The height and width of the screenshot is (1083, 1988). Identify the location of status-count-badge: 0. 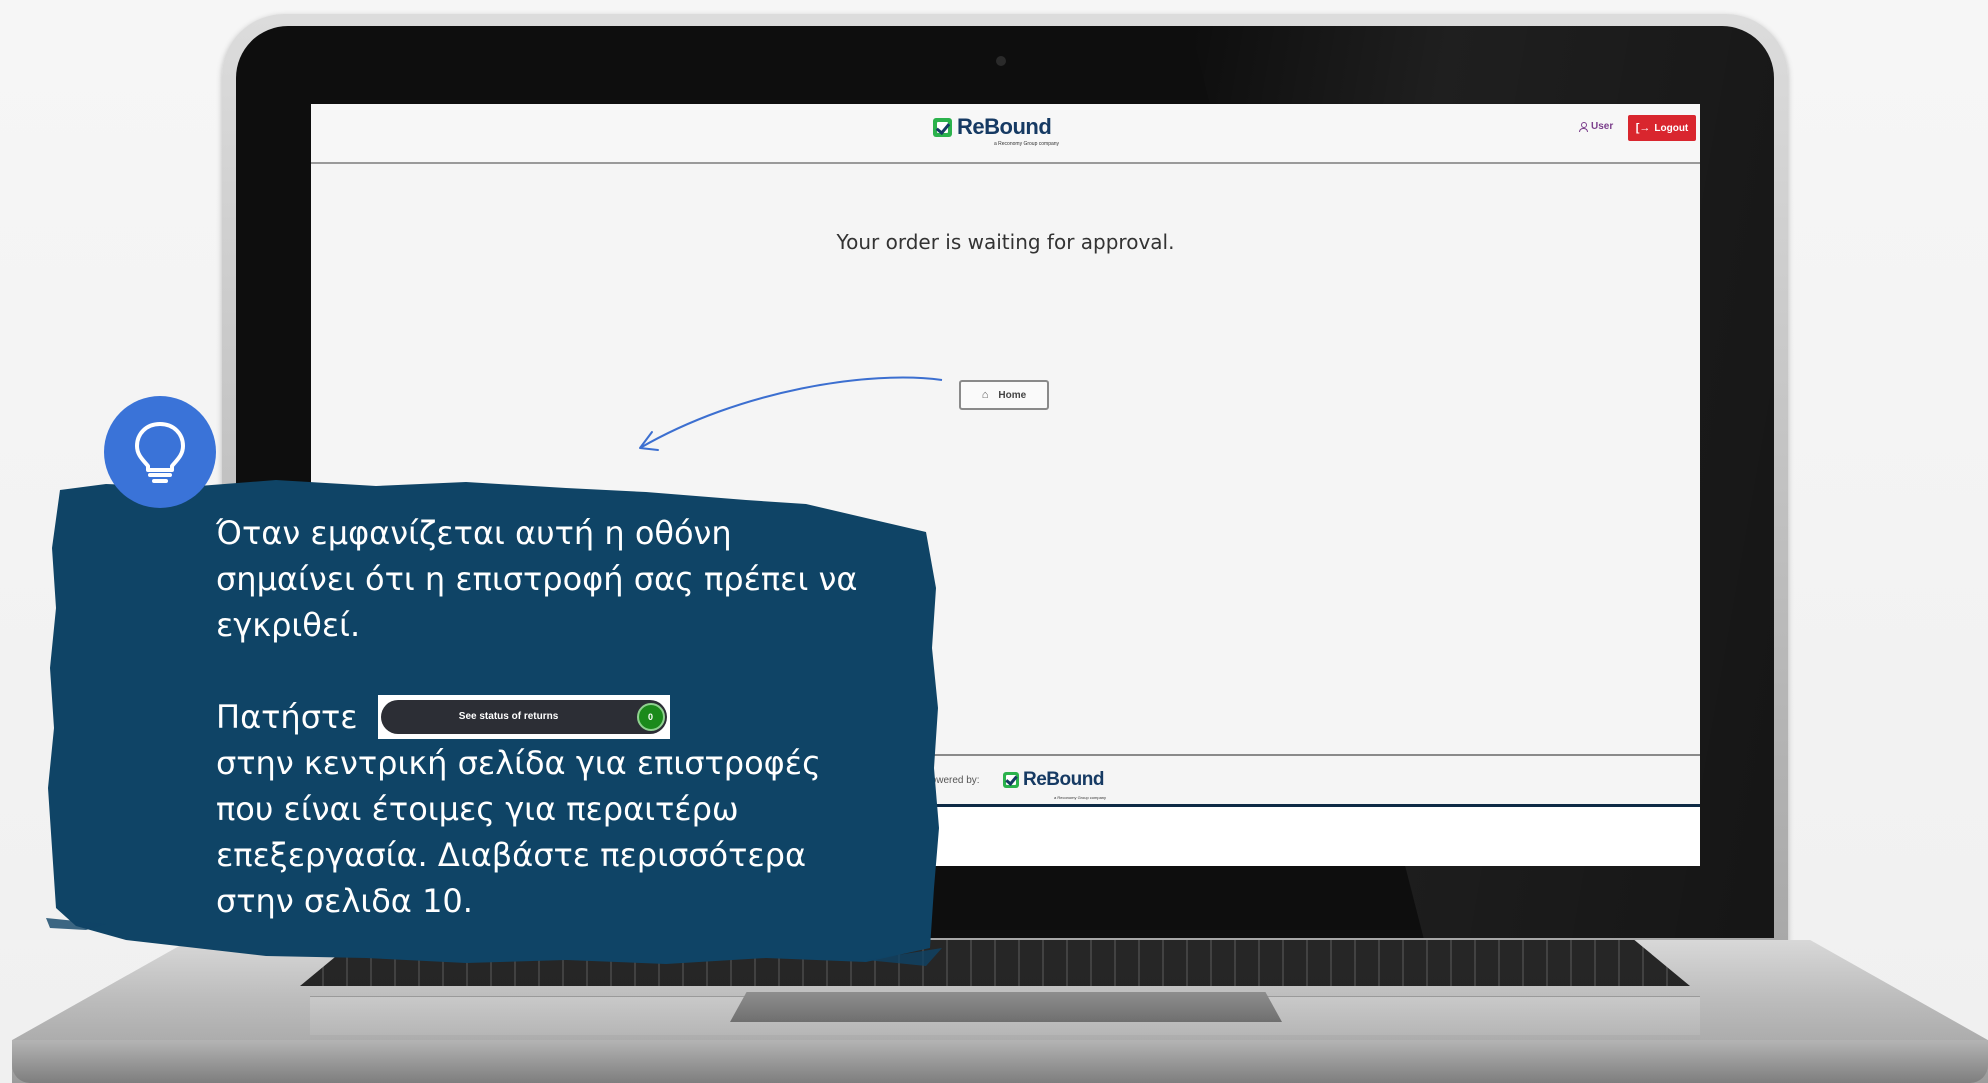
(650, 717).